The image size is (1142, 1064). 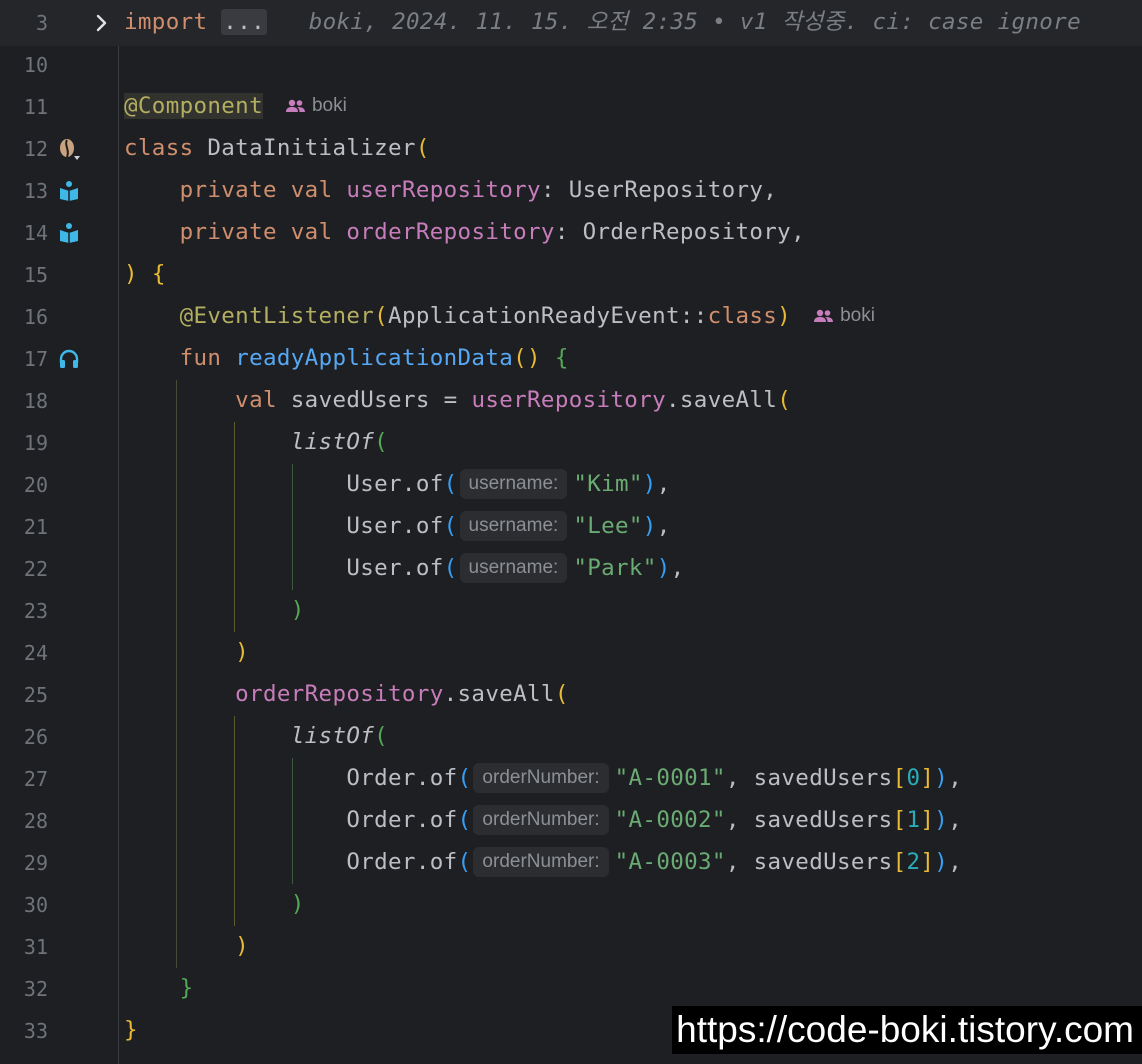 What do you see at coordinates (571, 569) in the screenshot?
I see `code-line: 22 User.of(username: "Park"),` at bounding box center [571, 569].